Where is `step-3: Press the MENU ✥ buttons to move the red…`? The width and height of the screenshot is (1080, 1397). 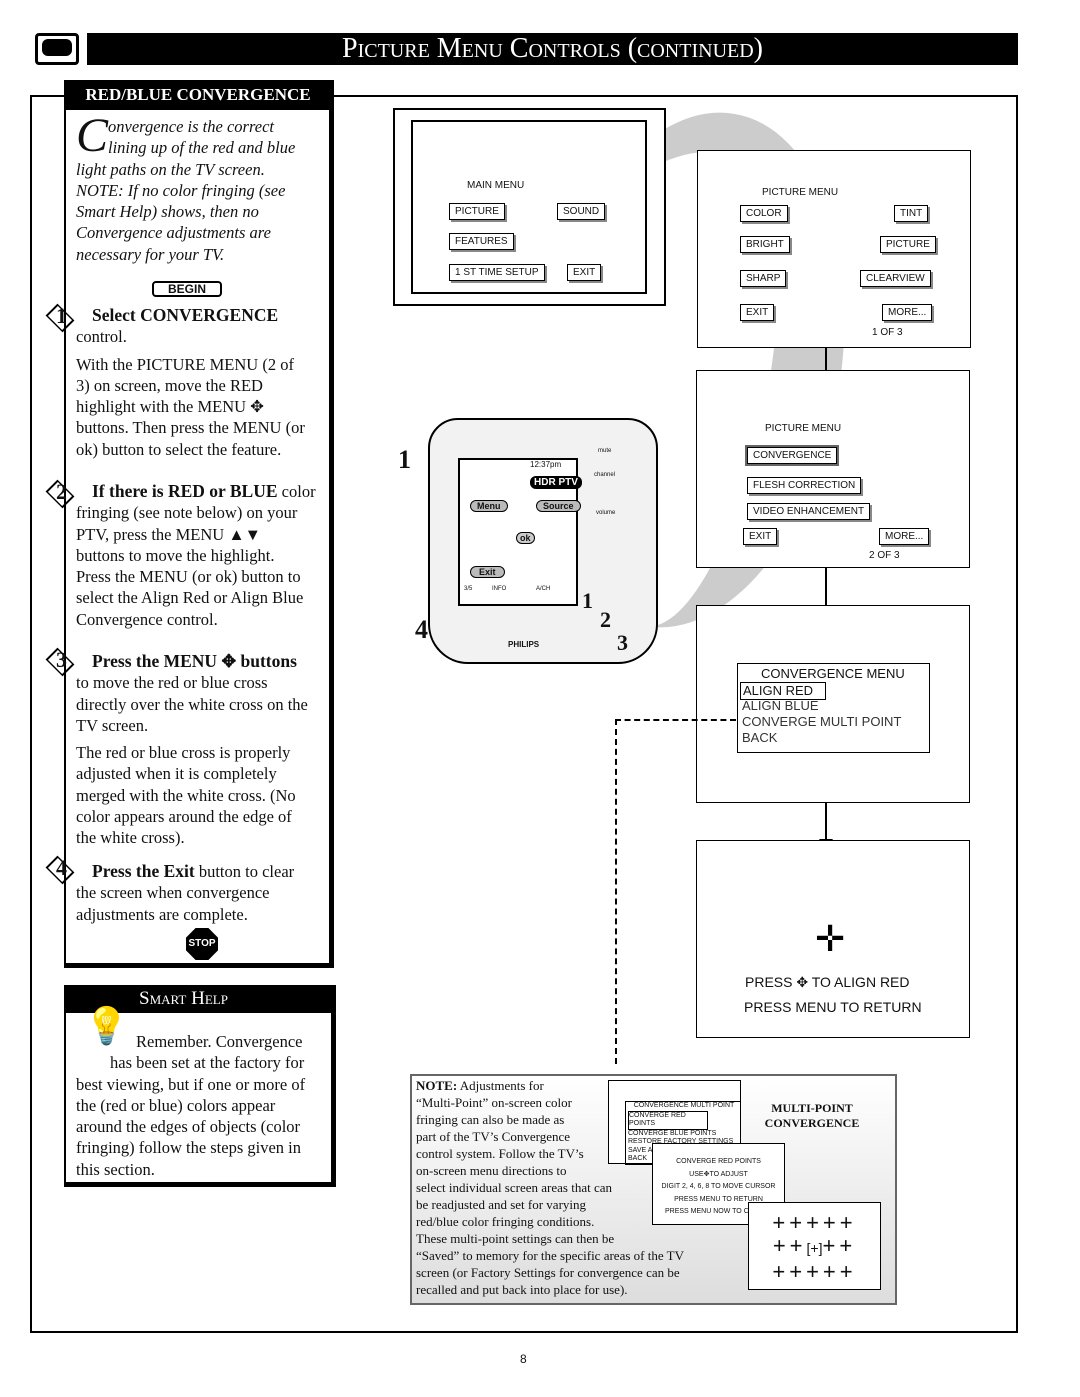
step-3: Press the MENU ✥ buttons to move the red… is located at coordinates (202, 750).